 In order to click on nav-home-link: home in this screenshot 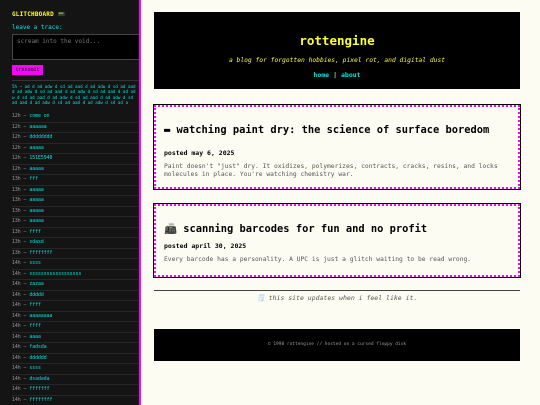, I will do `click(321, 75)`.